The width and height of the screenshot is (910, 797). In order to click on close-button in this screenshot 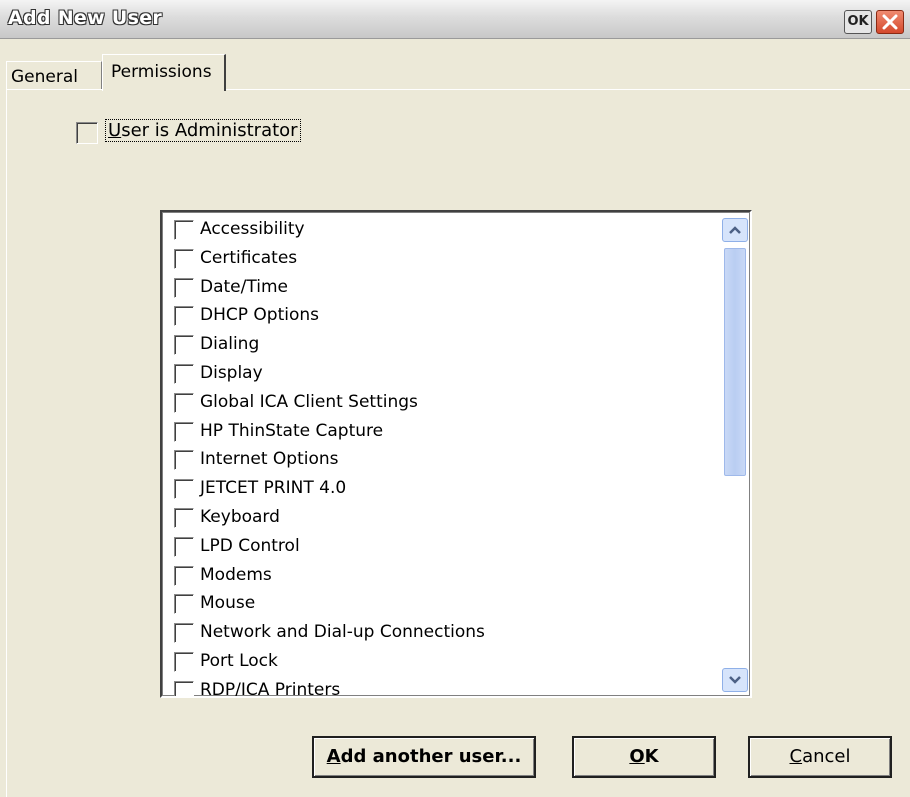, I will do `click(890, 22)`.